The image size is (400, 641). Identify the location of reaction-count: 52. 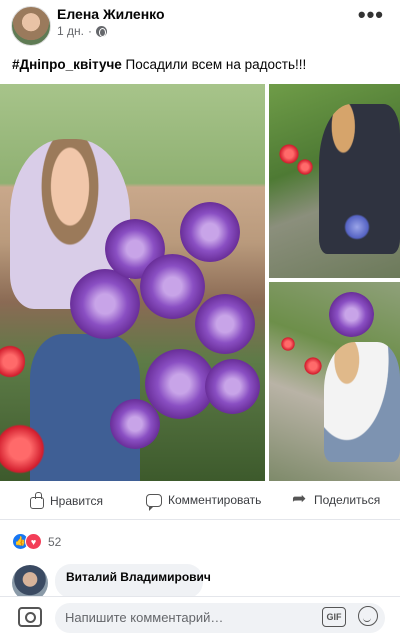
(55, 541).